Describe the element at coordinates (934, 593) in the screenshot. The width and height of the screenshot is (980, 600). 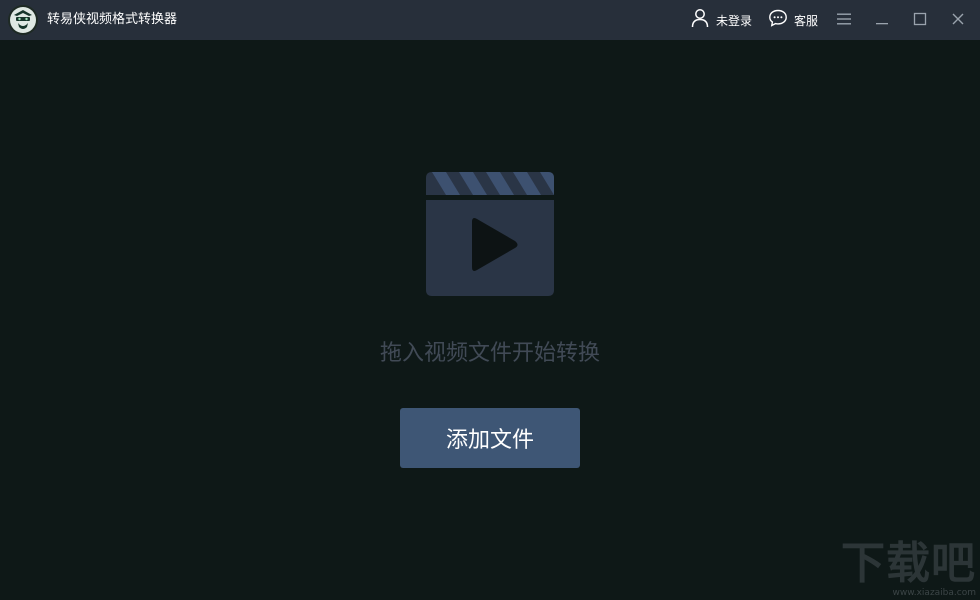
I see `watermark-url: www.xiazaiba.com` at that location.